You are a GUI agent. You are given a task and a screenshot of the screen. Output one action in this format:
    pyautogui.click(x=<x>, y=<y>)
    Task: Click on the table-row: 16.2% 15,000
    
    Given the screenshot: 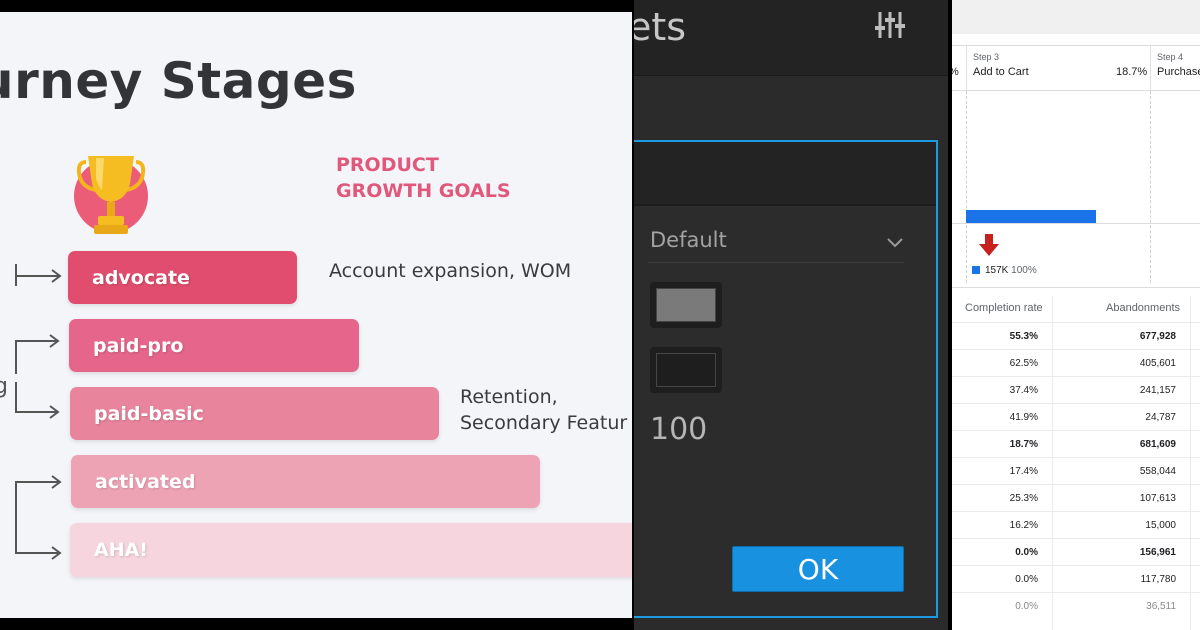 What is the action you would take?
    pyautogui.click(x=1076, y=525)
    